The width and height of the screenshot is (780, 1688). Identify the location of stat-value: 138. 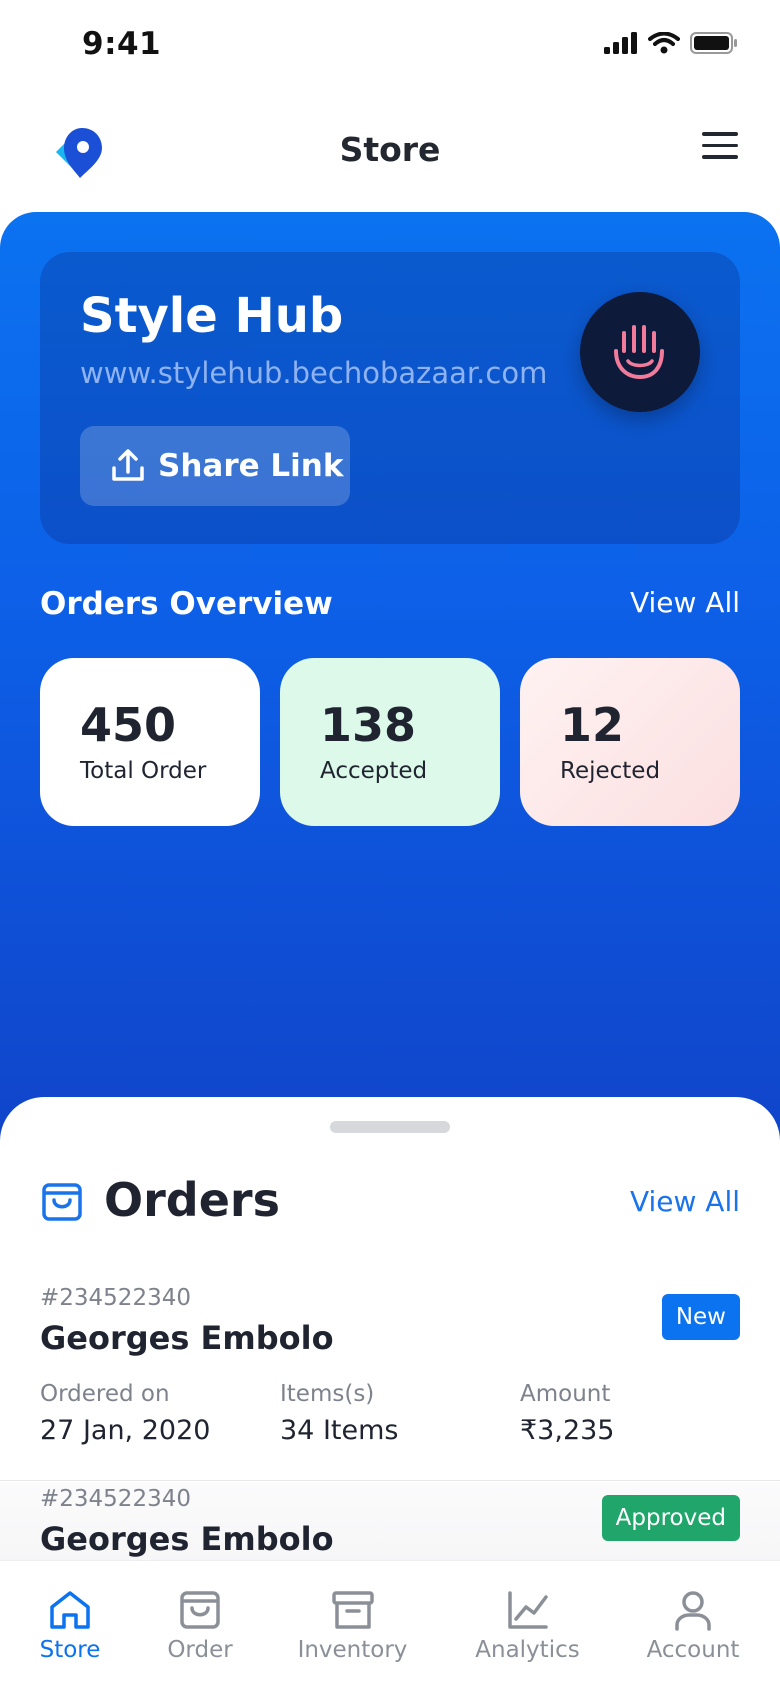
(368, 725).